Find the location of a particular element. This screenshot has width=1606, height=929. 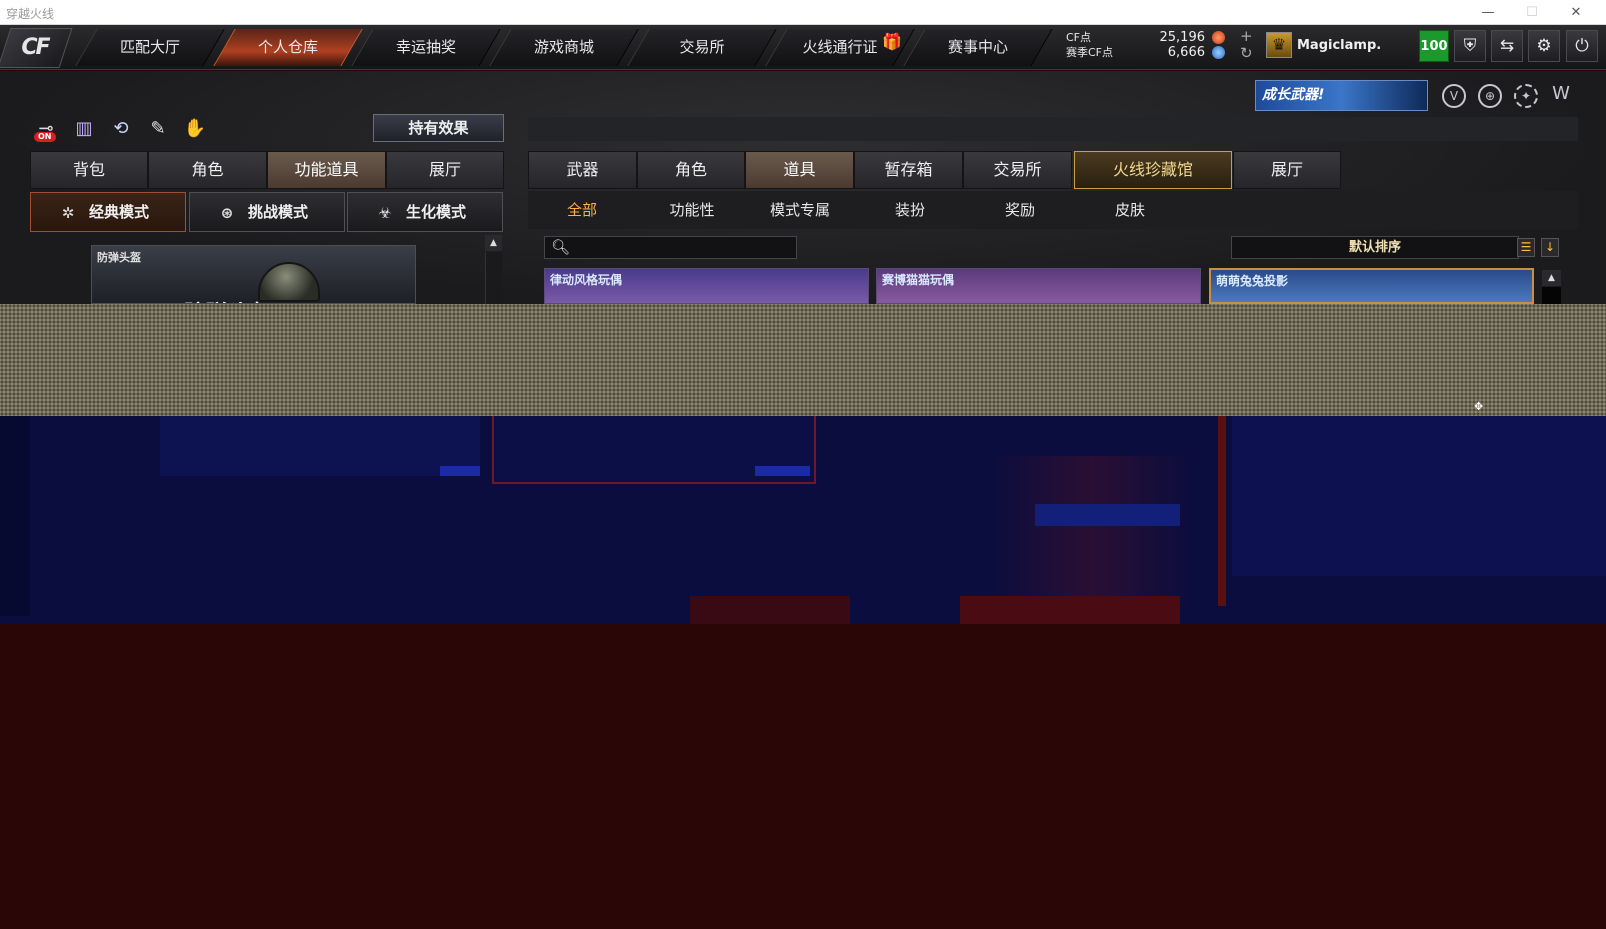

cf-points-value: 25,196 is located at coordinates (1182, 37).